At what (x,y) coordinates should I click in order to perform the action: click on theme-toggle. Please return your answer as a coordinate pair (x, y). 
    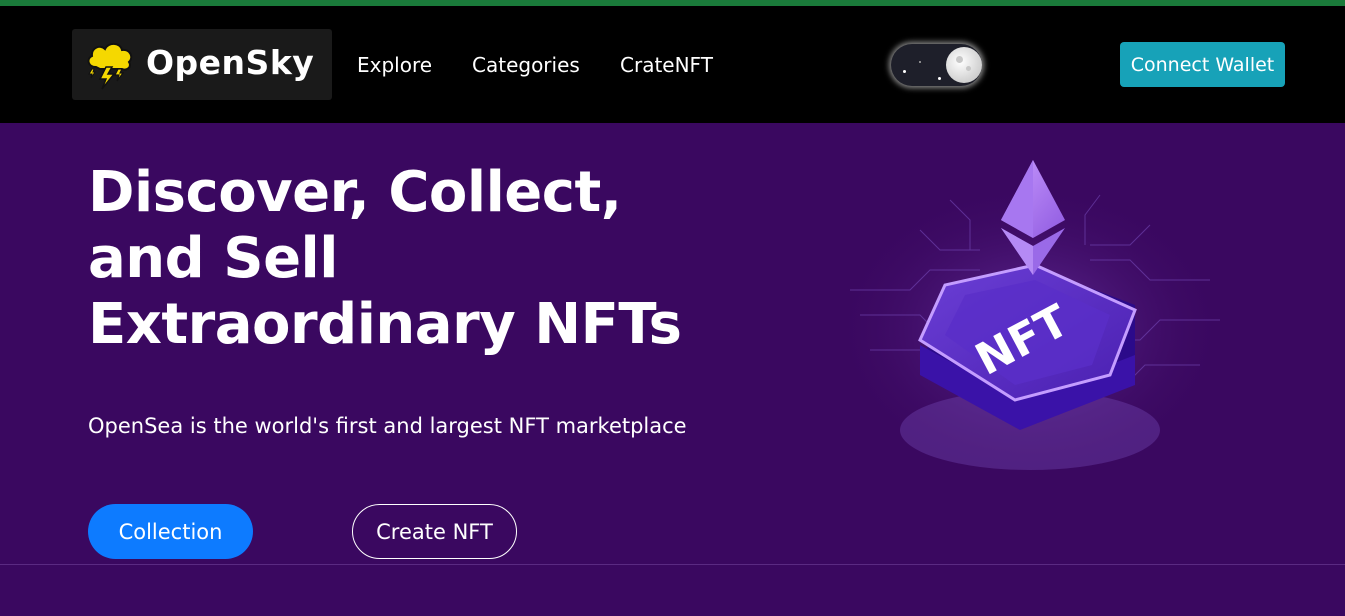
    Looking at the image, I should click on (936, 65).